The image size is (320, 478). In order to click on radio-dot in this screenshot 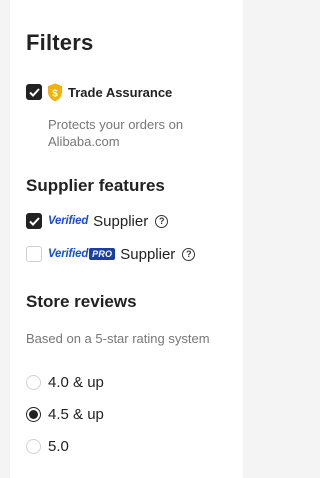, I will do `click(33, 414)`.